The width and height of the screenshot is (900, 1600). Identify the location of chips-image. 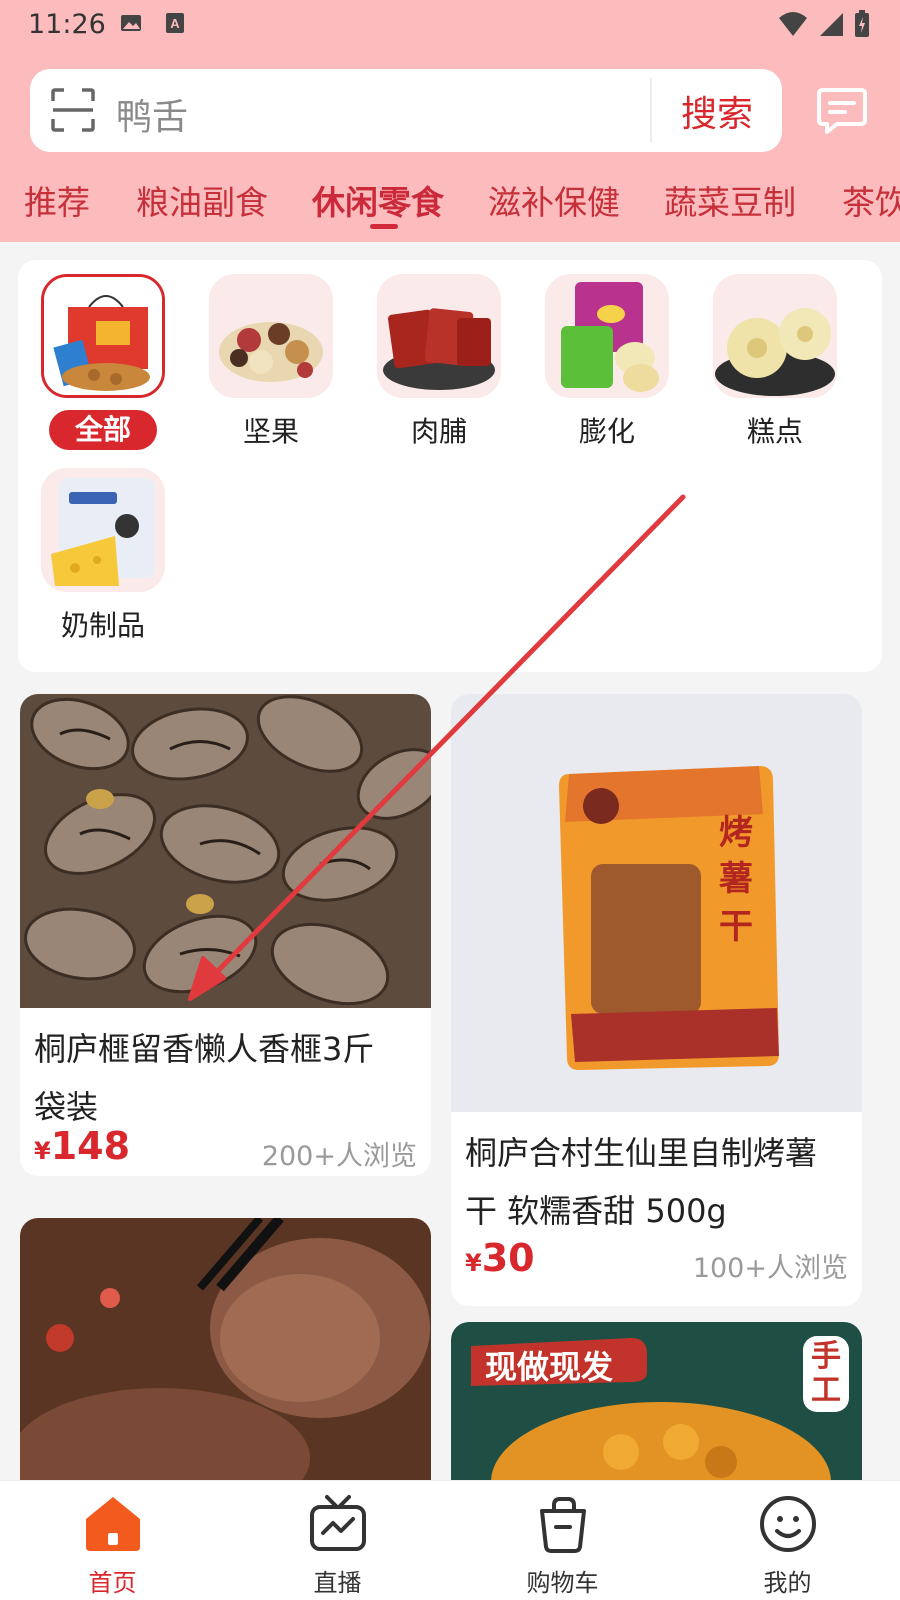
(607, 336).